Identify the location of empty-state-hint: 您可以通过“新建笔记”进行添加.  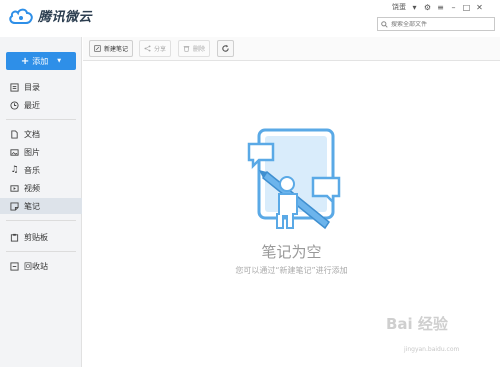
(291, 270).